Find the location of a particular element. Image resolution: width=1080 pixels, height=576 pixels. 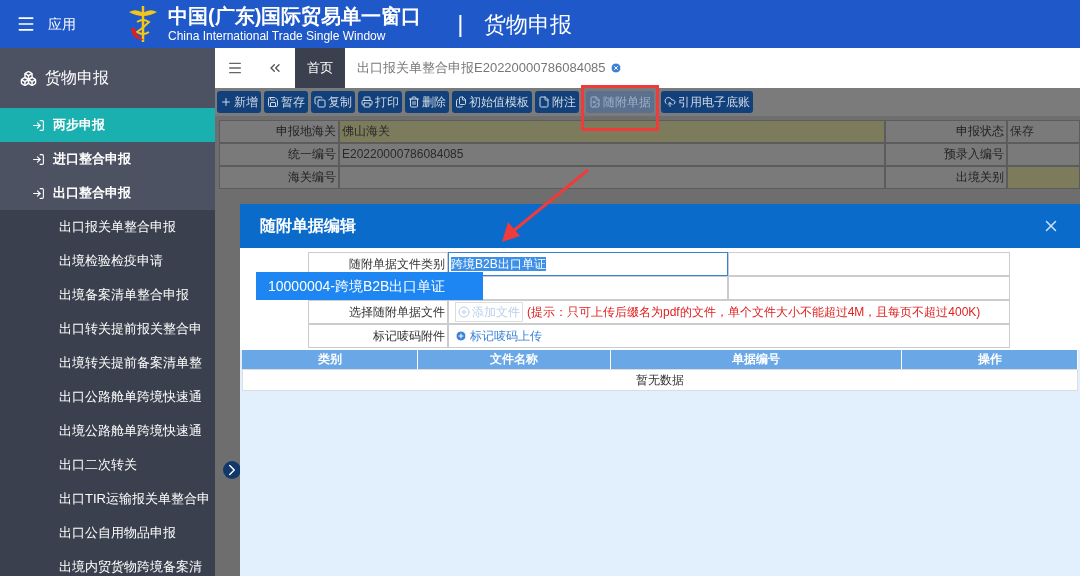

copy-icon is located at coordinates (320, 102).